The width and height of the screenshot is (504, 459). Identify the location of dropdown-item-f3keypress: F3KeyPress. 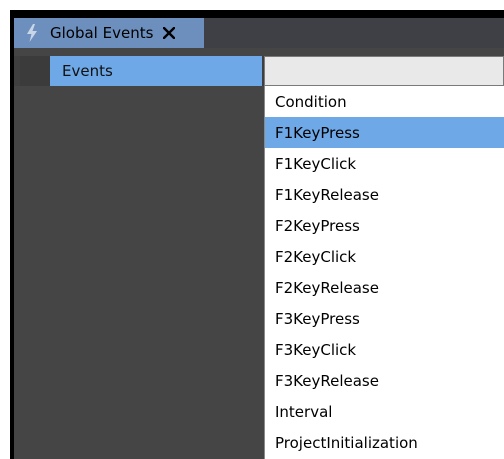
(384, 318).